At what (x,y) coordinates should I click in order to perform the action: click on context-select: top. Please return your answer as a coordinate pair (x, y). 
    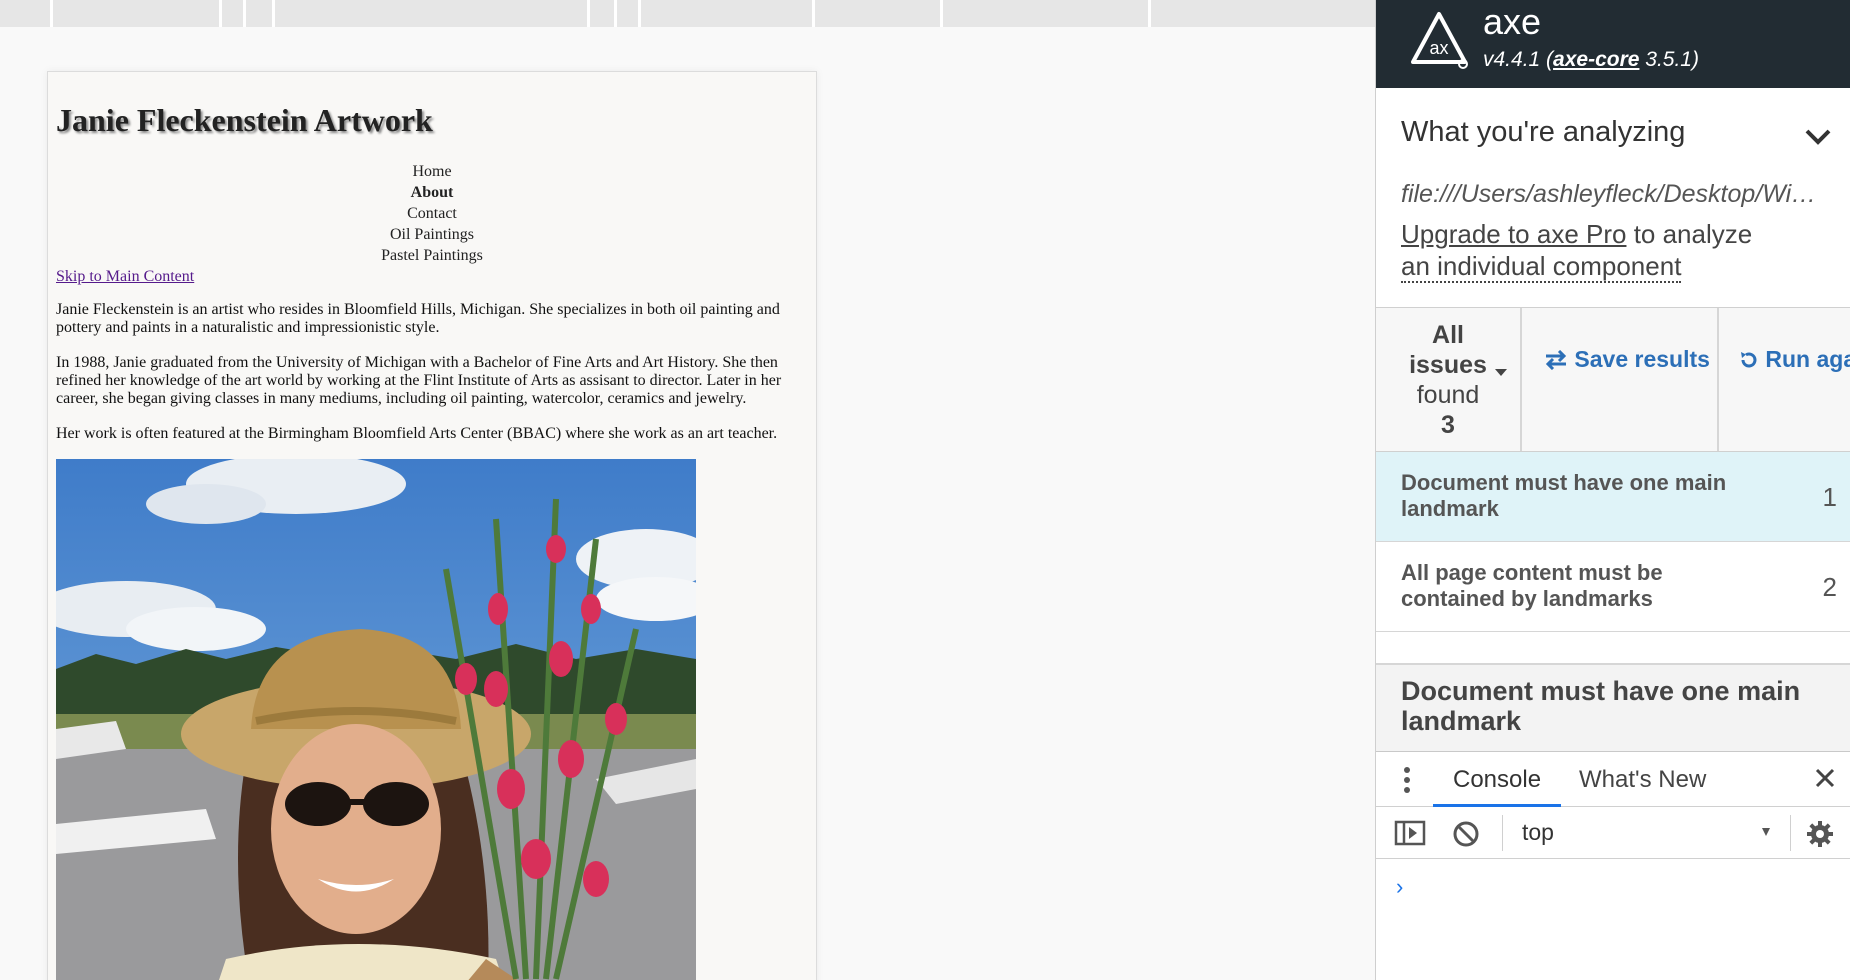
    Looking at the image, I should click on (1538, 832).